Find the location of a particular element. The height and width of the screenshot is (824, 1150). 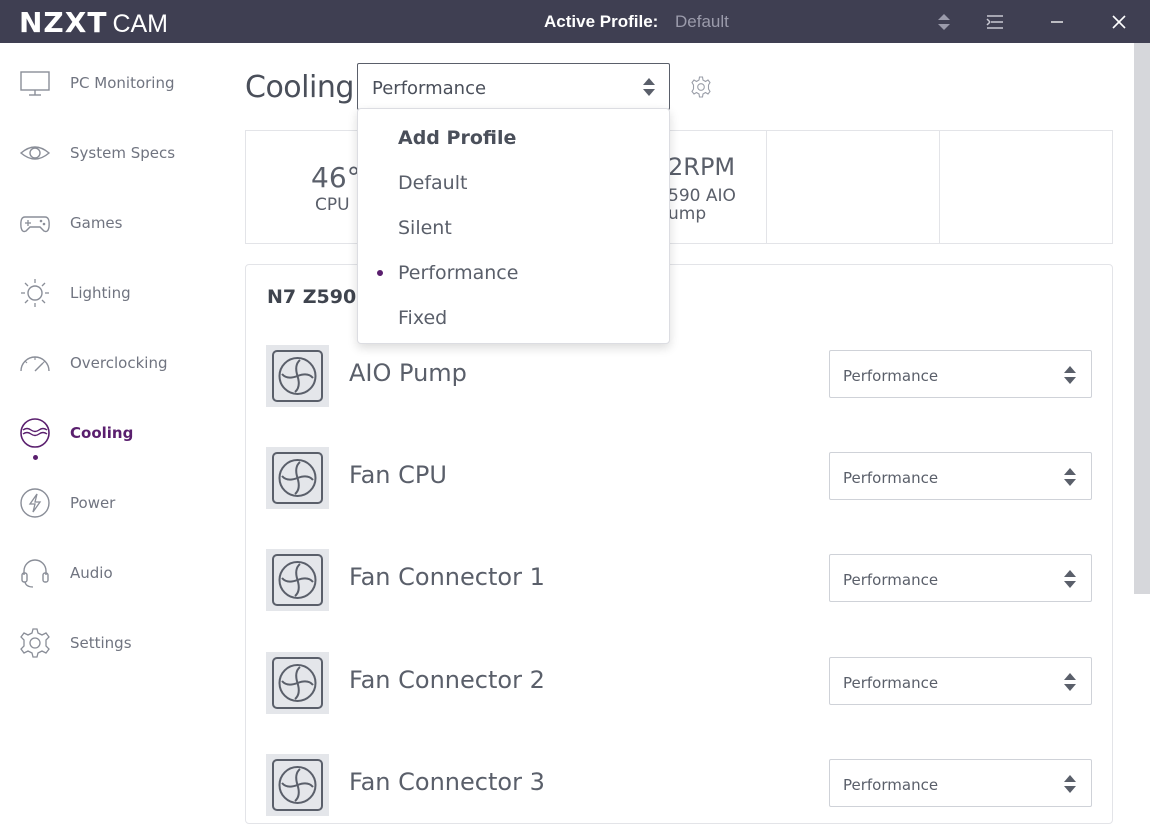

sidebar-item-cooling: Cooling is located at coordinates (115, 433).